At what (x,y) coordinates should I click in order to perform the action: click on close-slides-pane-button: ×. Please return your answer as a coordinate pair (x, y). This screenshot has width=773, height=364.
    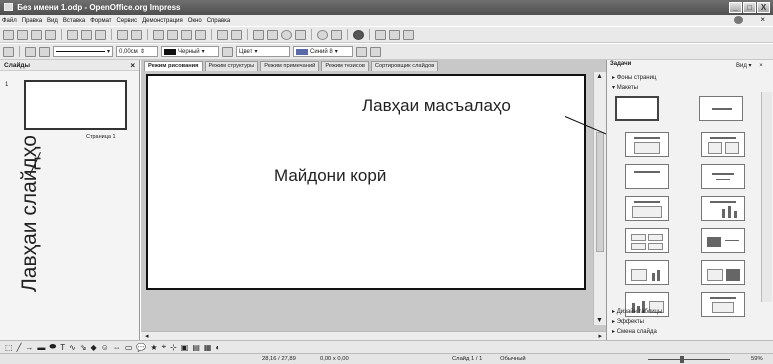
    Looking at the image, I should click on (132, 65).